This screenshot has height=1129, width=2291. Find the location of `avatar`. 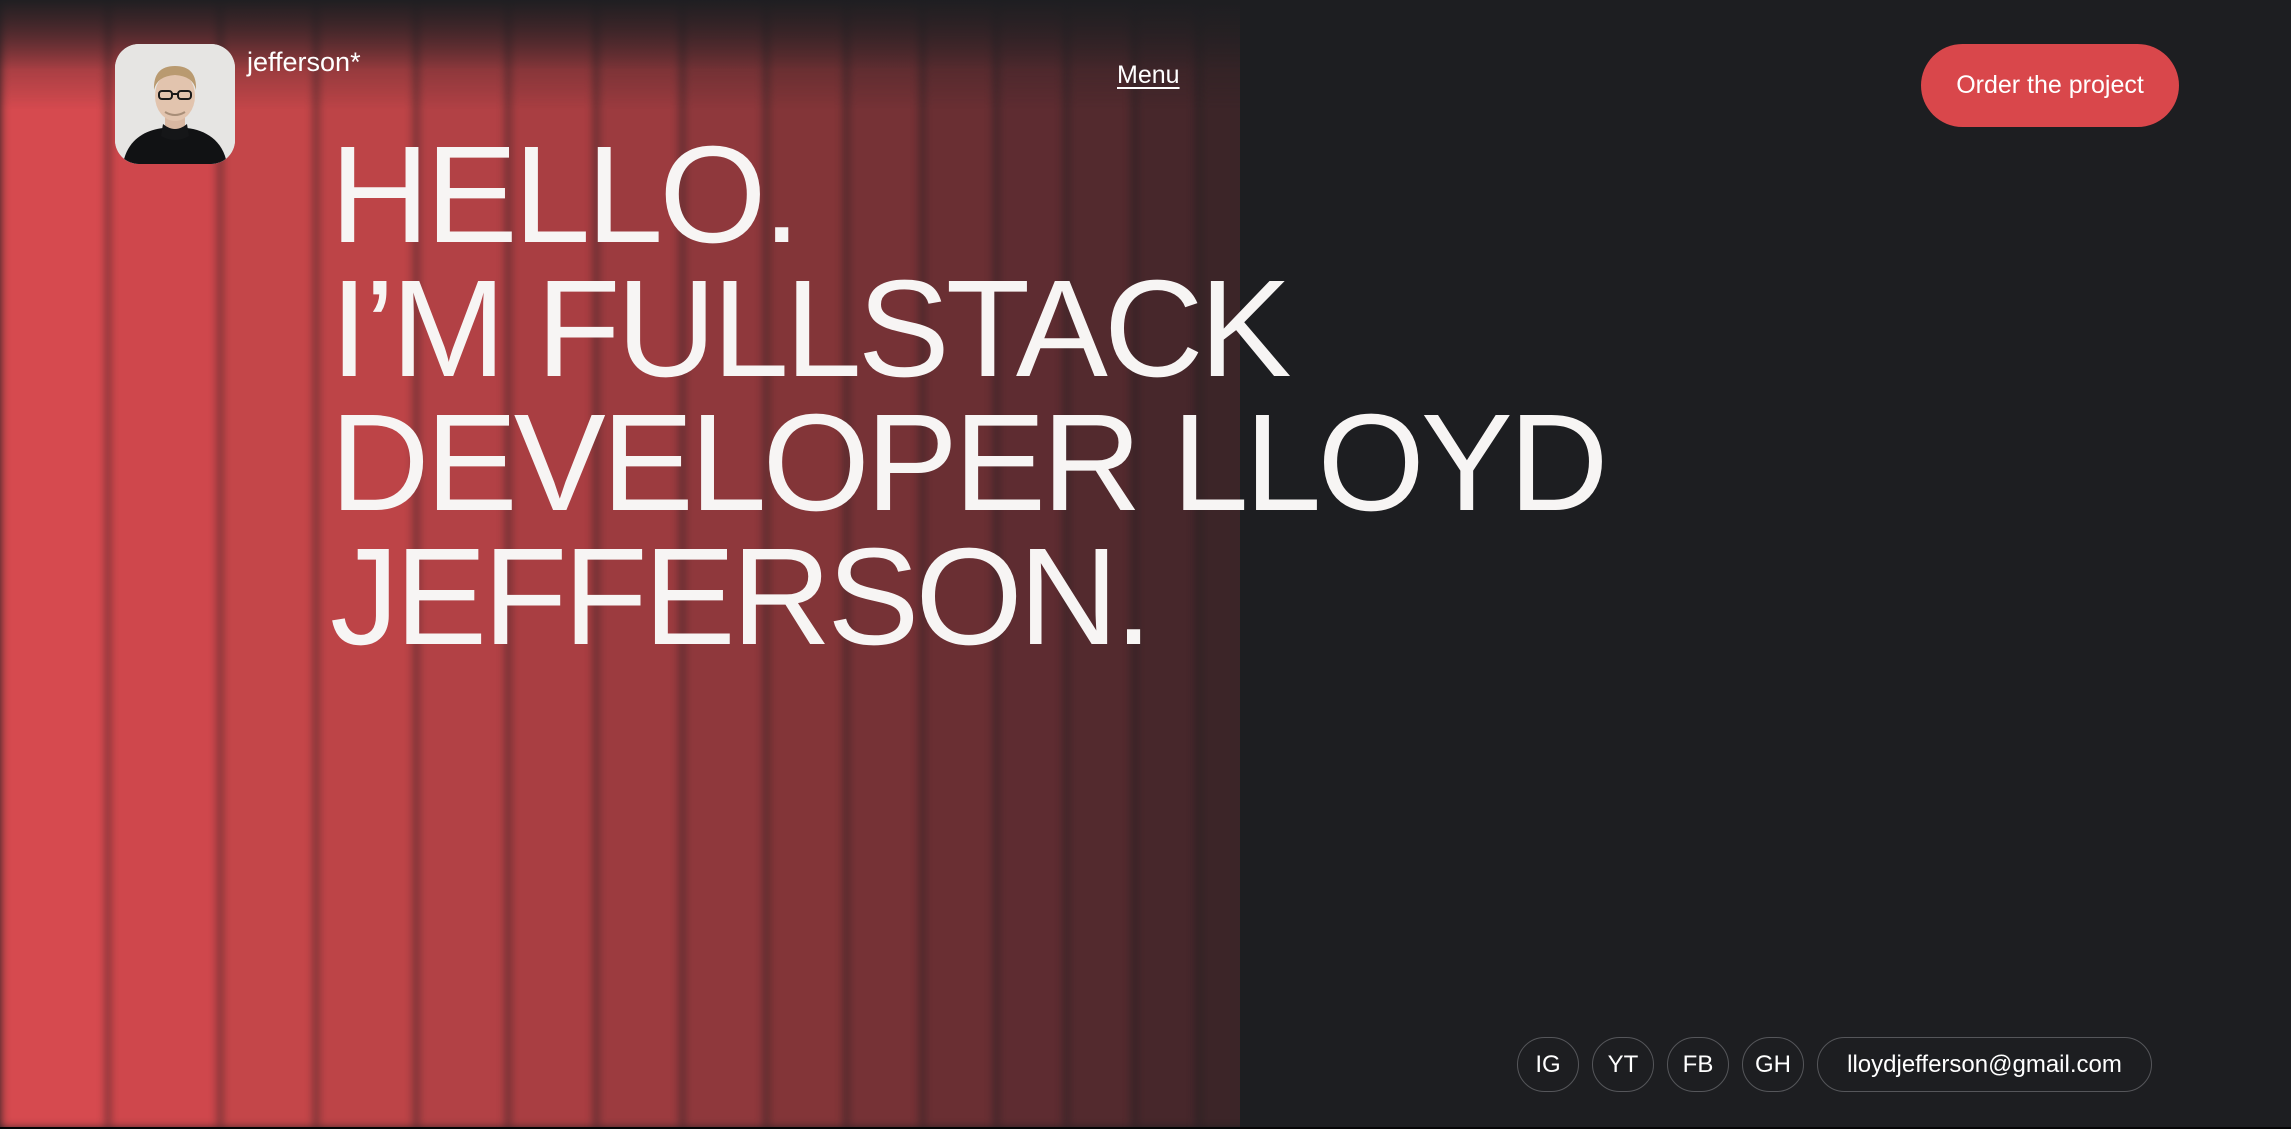

avatar is located at coordinates (175, 104).